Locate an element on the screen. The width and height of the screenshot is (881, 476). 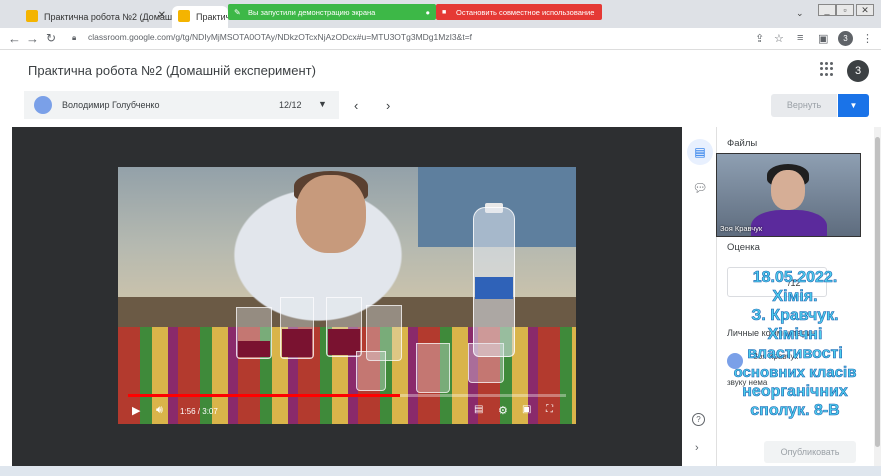
account-avatar: 3 is located at coordinates (858, 71).